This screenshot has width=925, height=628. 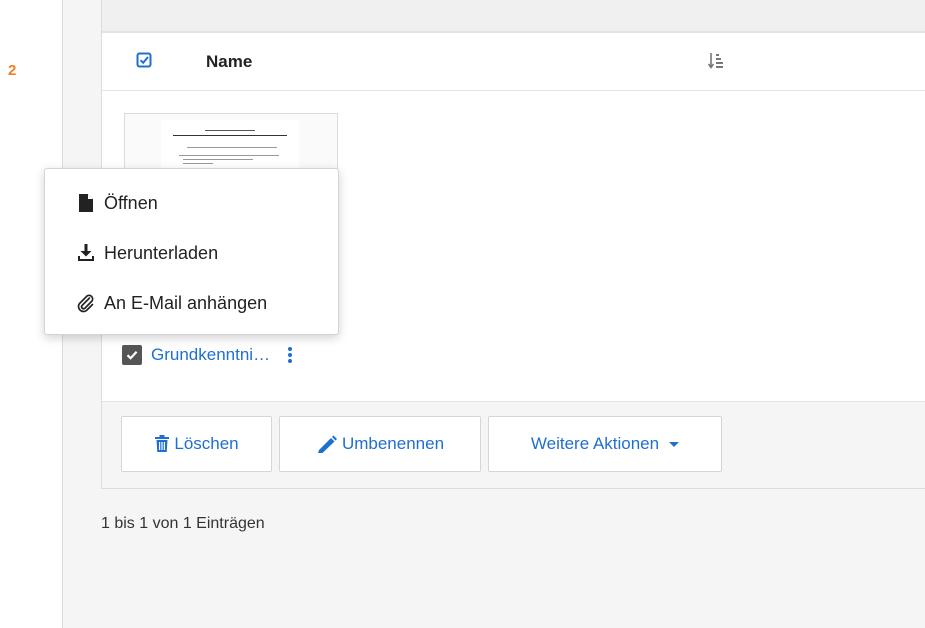 What do you see at coordinates (290, 355) in the screenshot?
I see `kebab-menu-icon` at bounding box center [290, 355].